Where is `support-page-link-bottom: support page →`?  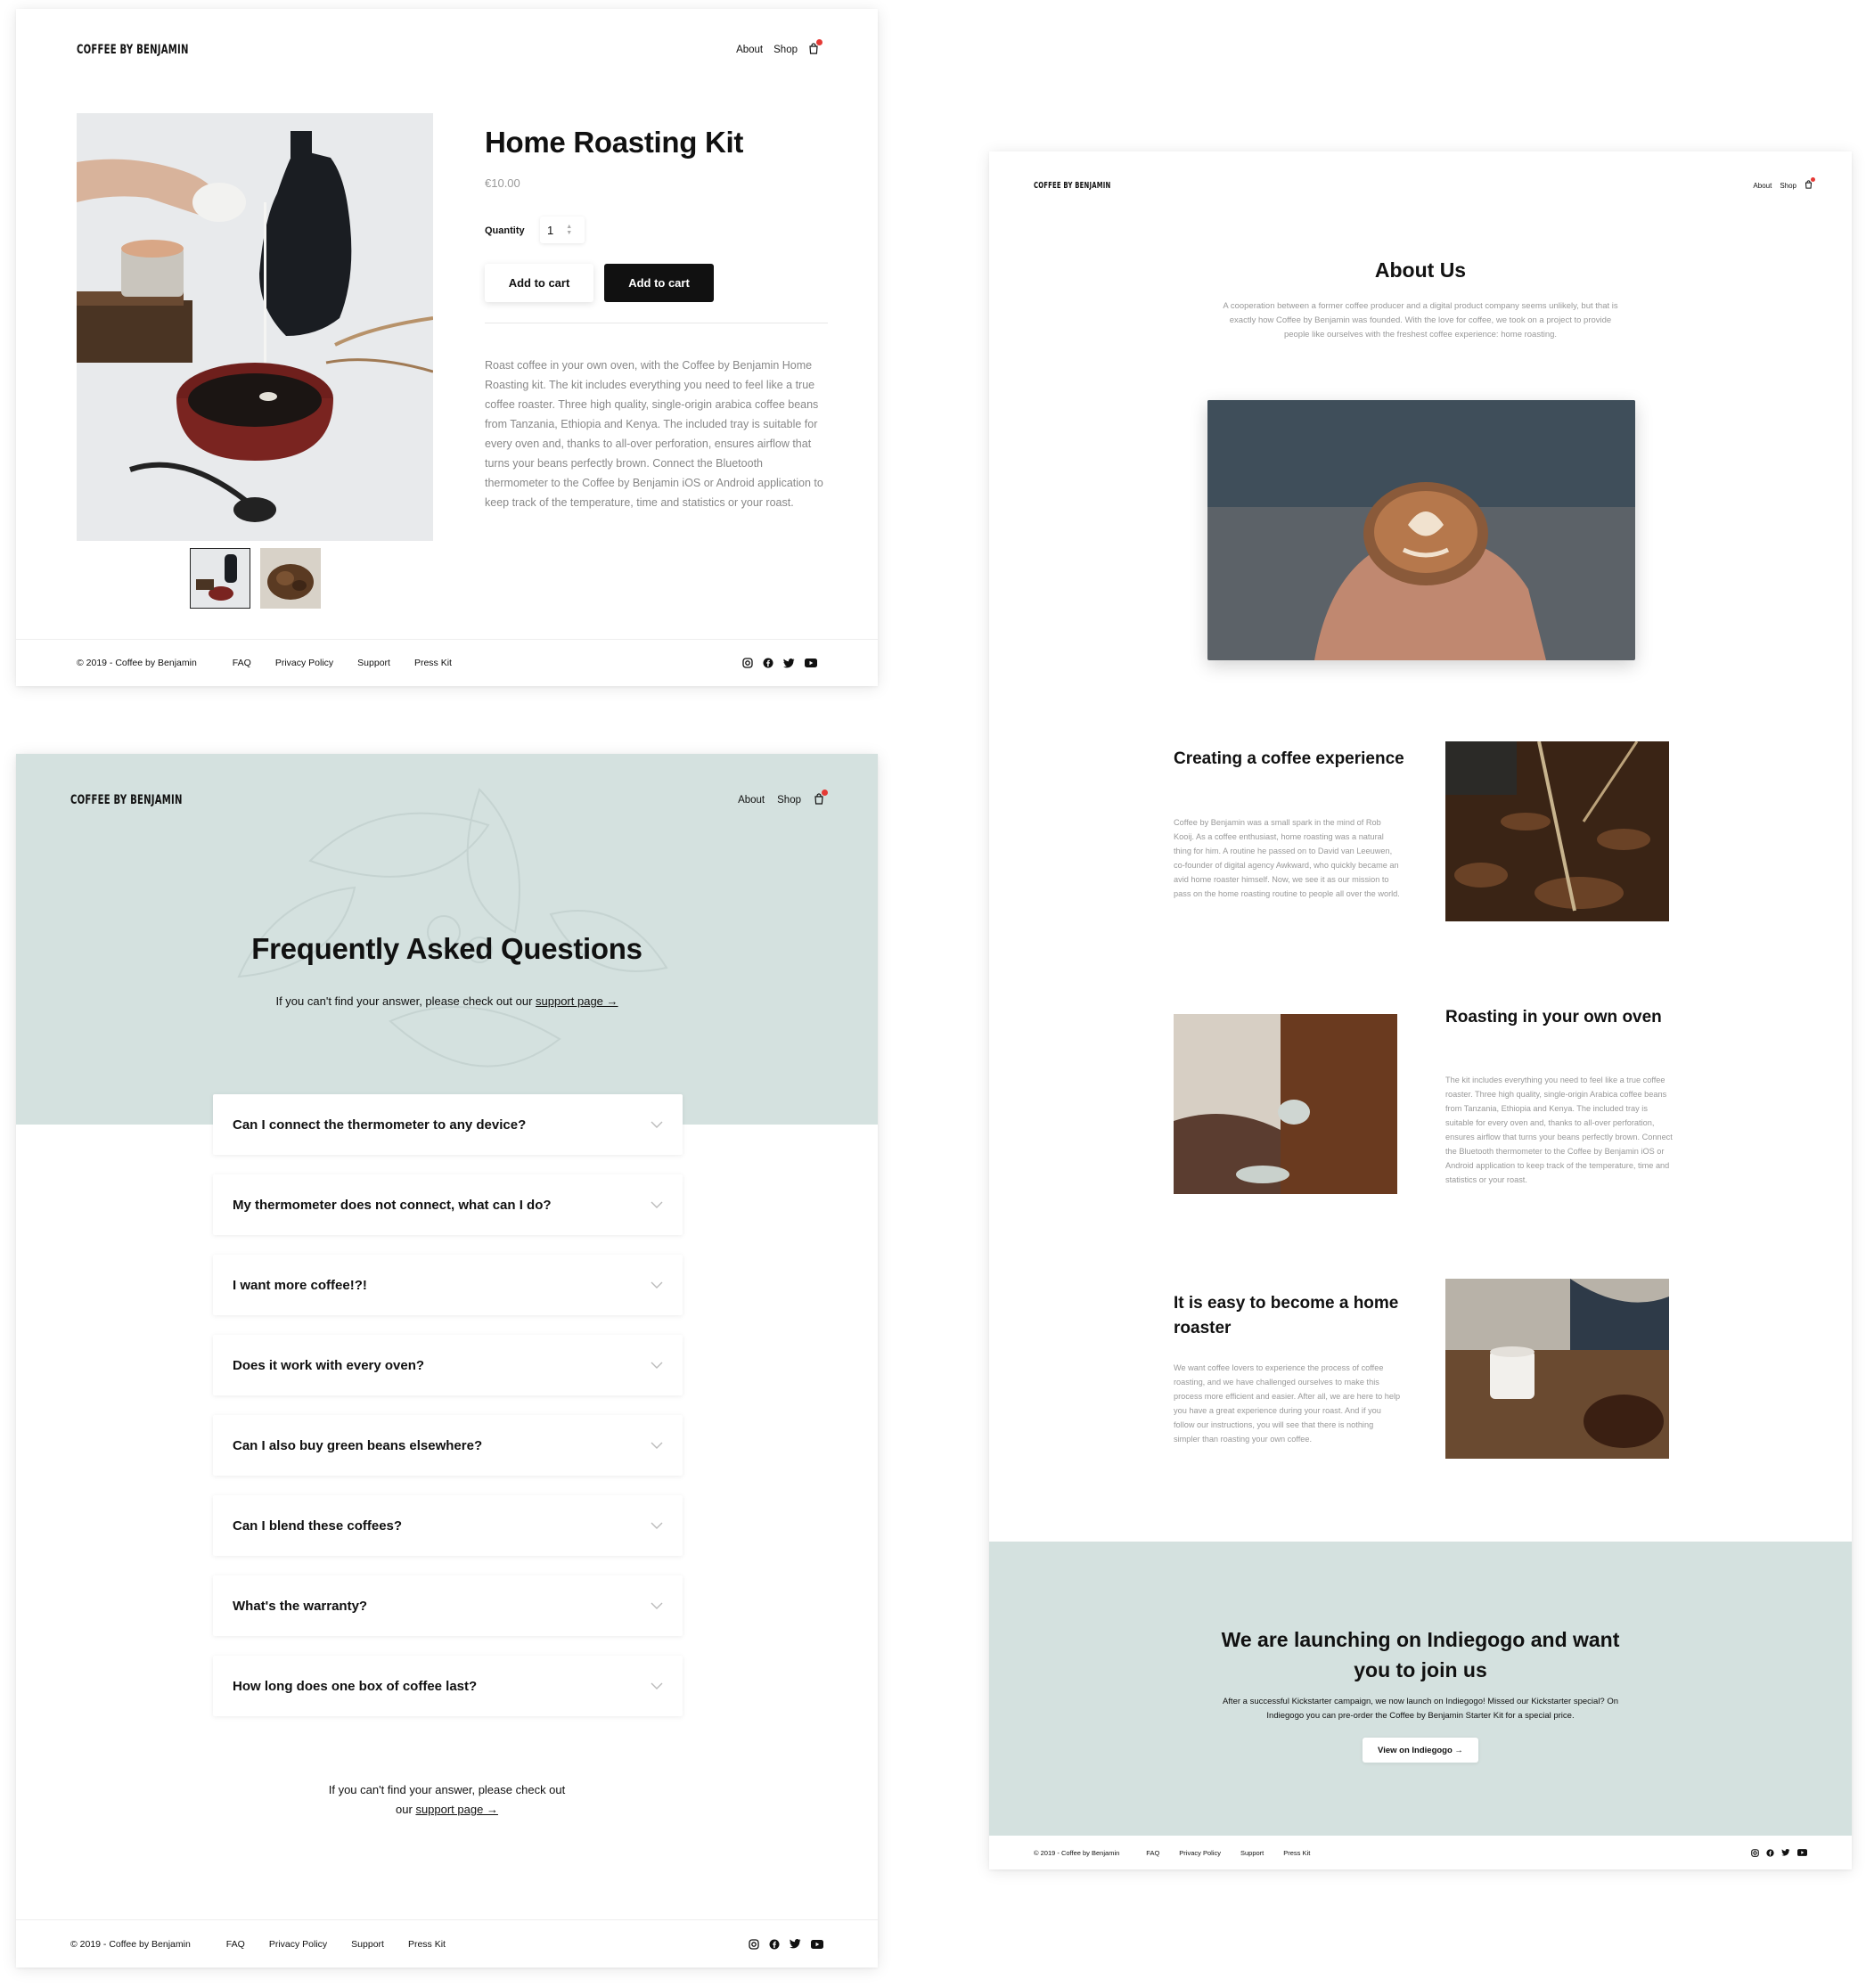
support-page-link-bottom: support page → is located at coordinates (456, 1809).